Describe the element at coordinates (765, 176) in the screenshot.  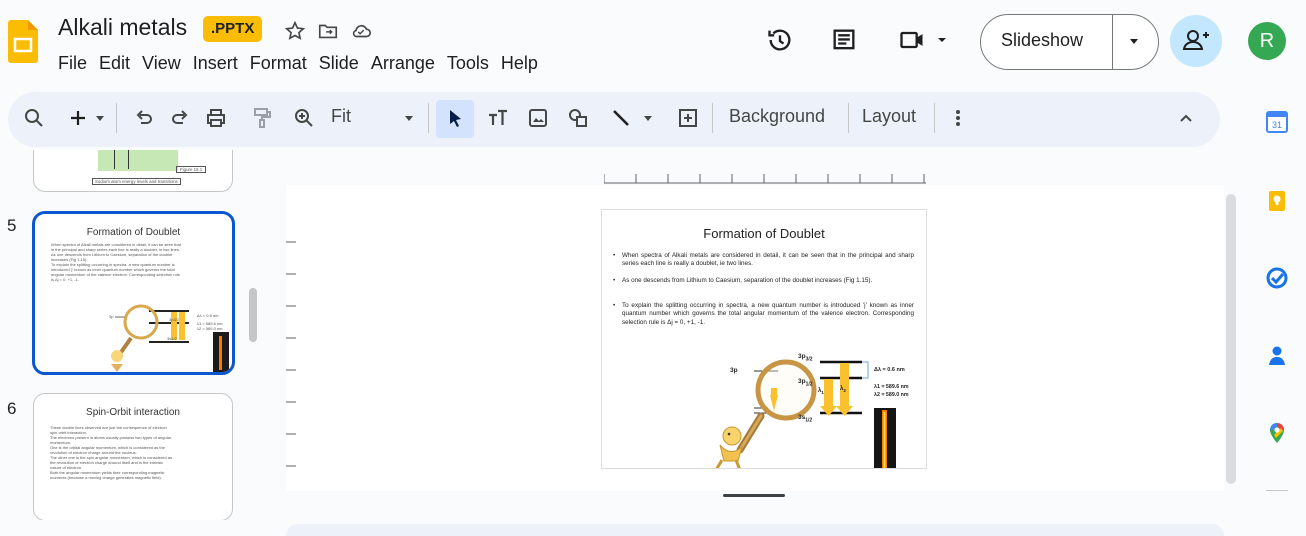
I see `ruler` at that location.